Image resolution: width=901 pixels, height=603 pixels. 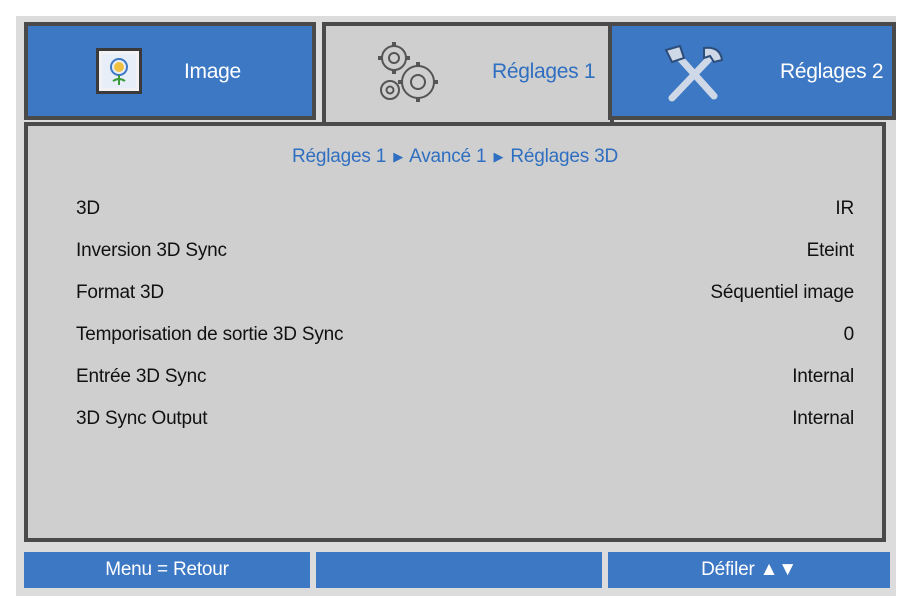 I want to click on breadcrumb: Réglages 1 ▶ Avancé 1 ▶ Réglages 3D, so click(x=455, y=157).